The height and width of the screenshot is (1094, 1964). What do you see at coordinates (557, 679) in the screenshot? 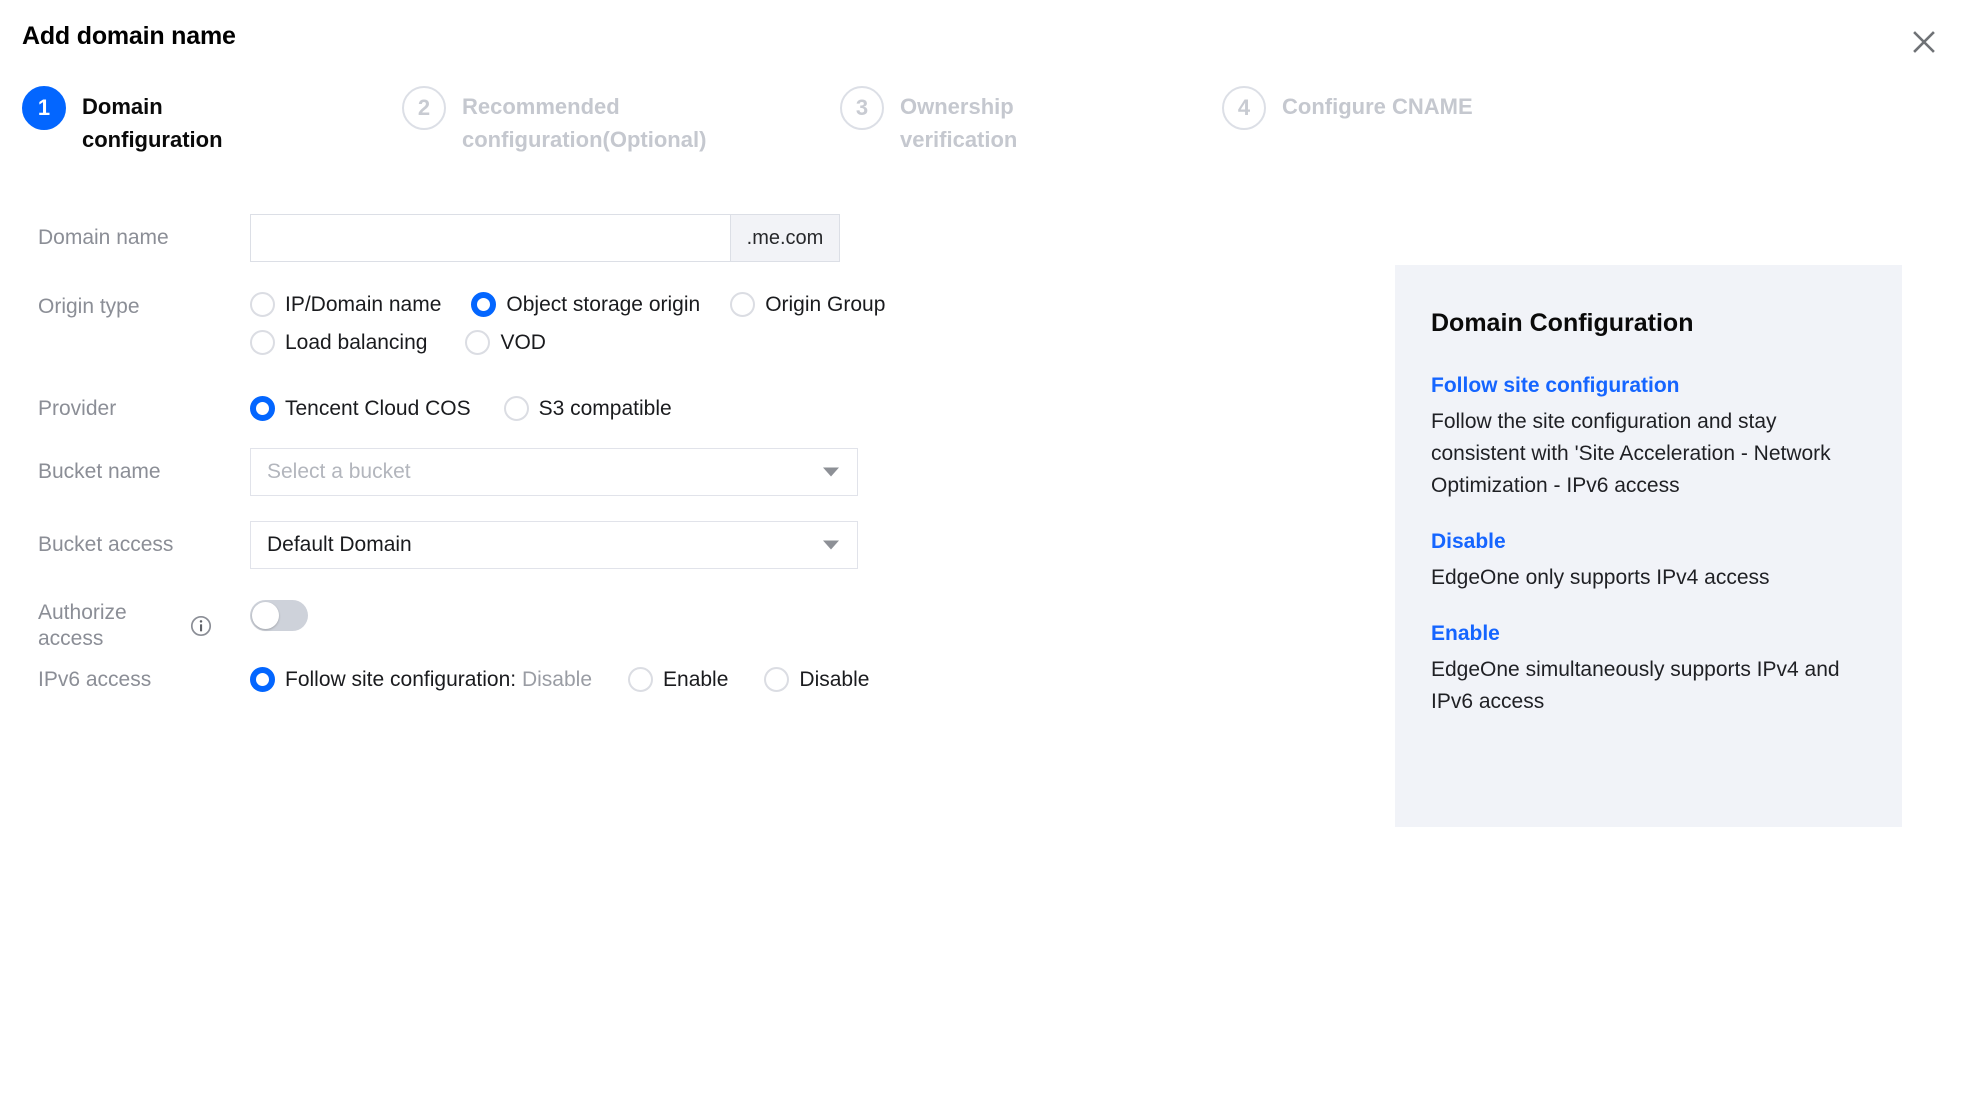
I see `radio-label-suffix: Disable` at bounding box center [557, 679].